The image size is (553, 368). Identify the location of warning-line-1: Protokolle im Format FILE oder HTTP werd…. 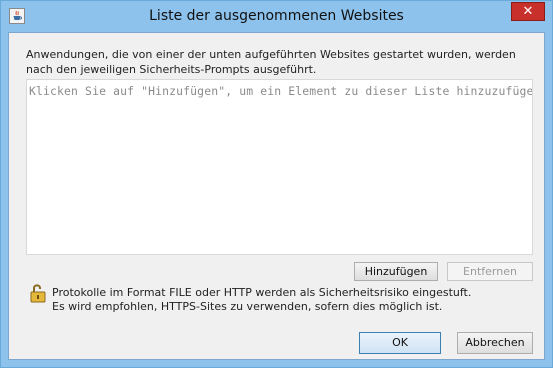
(262, 292).